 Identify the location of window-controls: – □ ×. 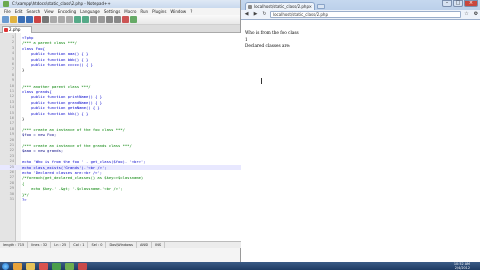
(460, 3).